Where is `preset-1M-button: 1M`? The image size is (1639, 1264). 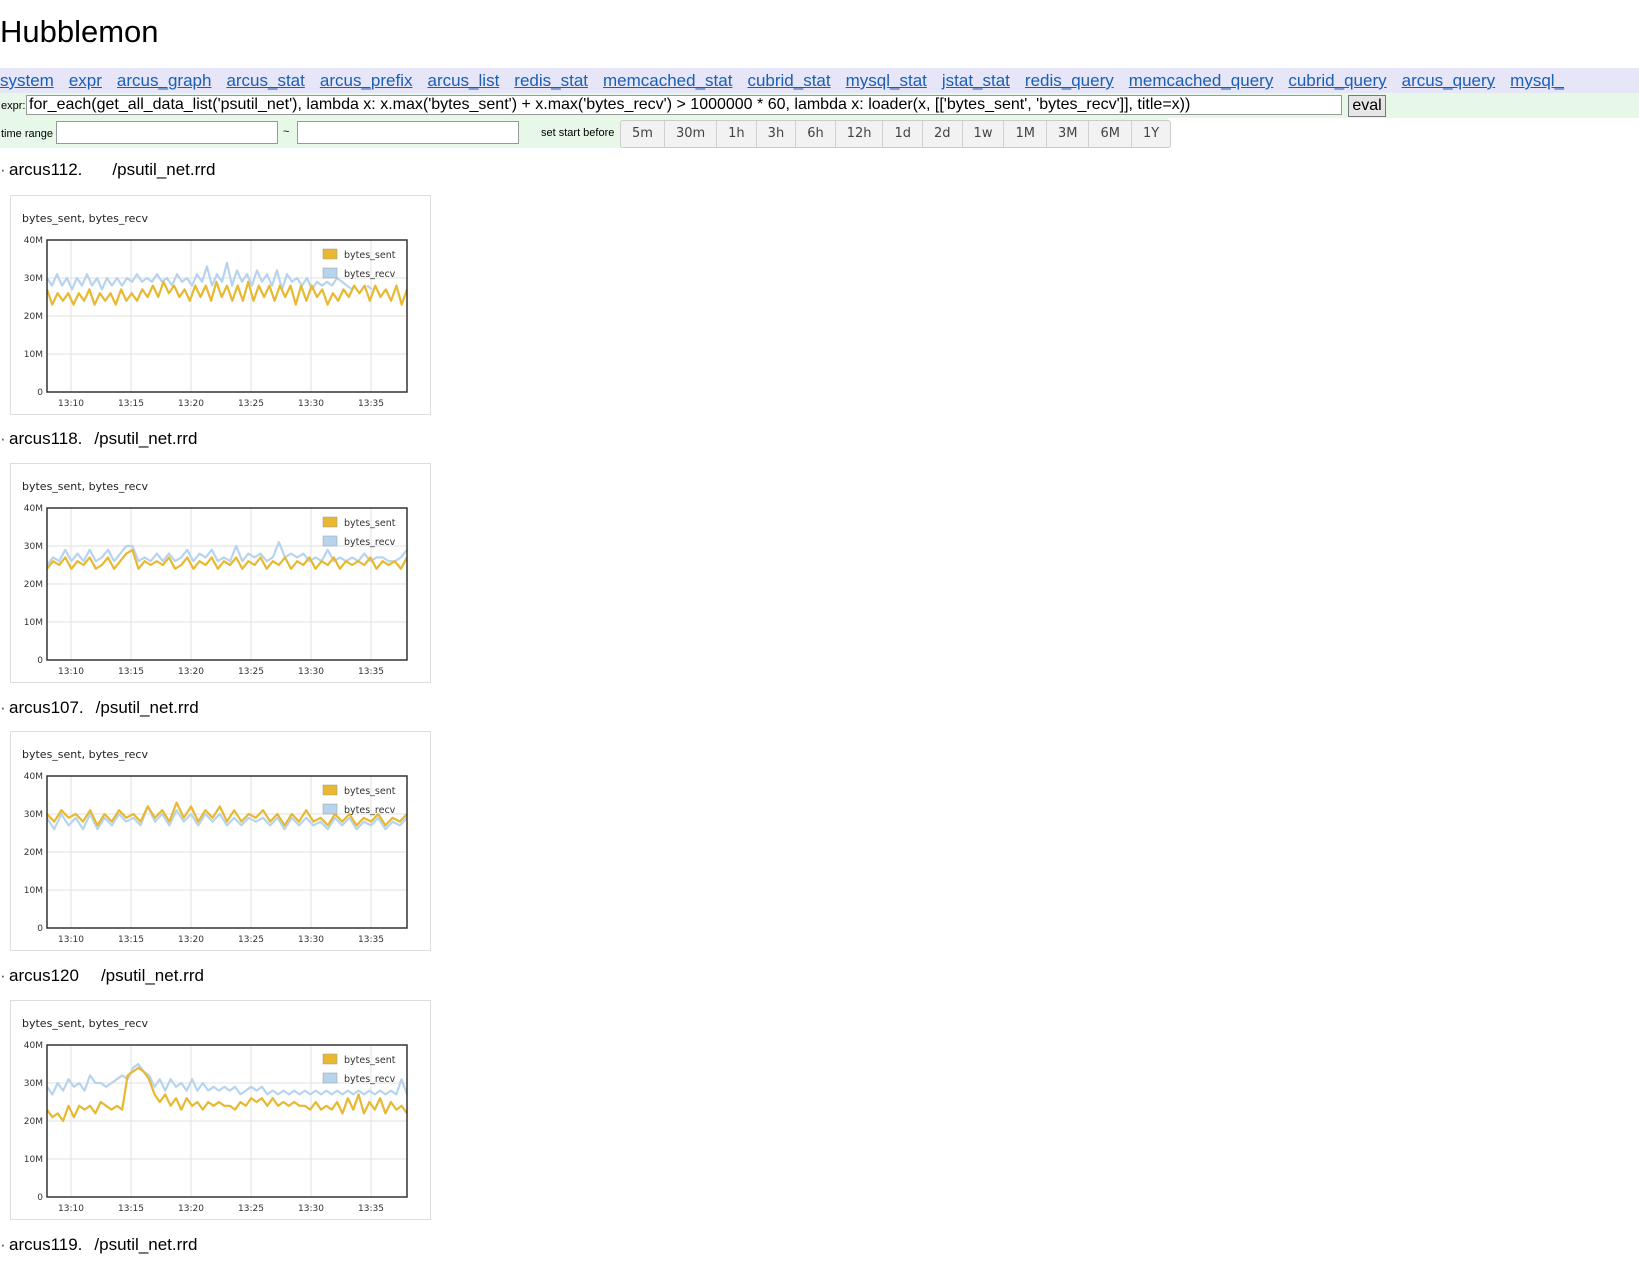
preset-1M-button: 1M is located at coordinates (1025, 134).